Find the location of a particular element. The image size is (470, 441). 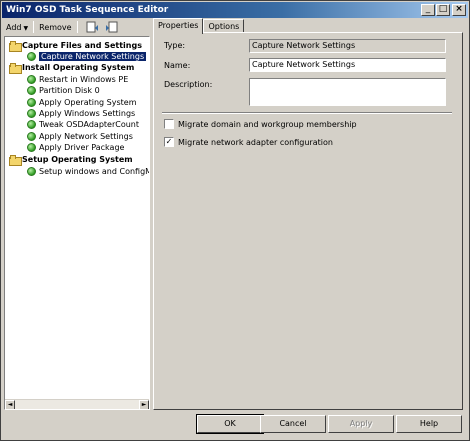

tree-item-apply-driver-package: Apply Driver Package is located at coordinates (75, 147).